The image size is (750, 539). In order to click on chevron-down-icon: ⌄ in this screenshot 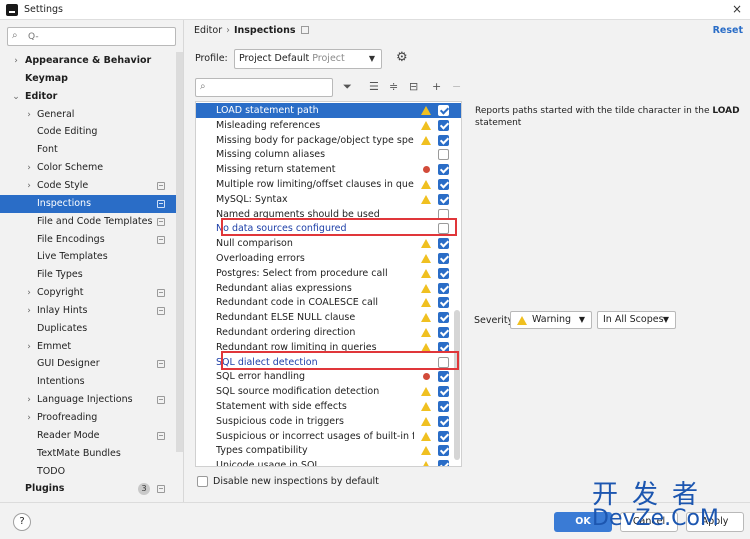, I will do `click(16, 97)`.